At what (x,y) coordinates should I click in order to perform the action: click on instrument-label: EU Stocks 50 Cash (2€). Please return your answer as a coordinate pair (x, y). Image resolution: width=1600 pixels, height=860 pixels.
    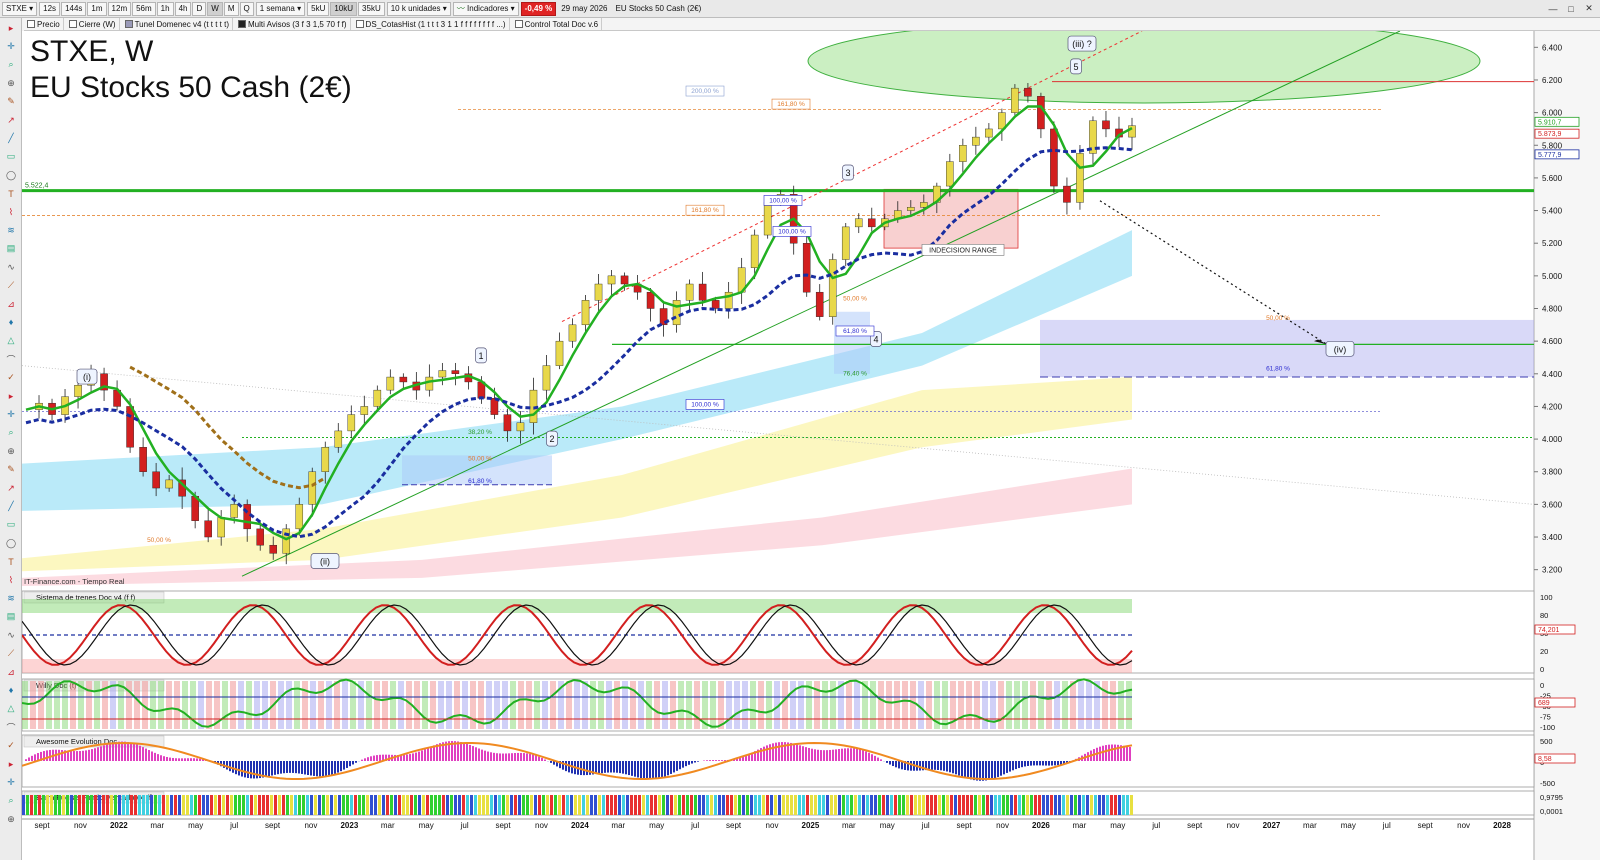
    Looking at the image, I should click on (658, 8).